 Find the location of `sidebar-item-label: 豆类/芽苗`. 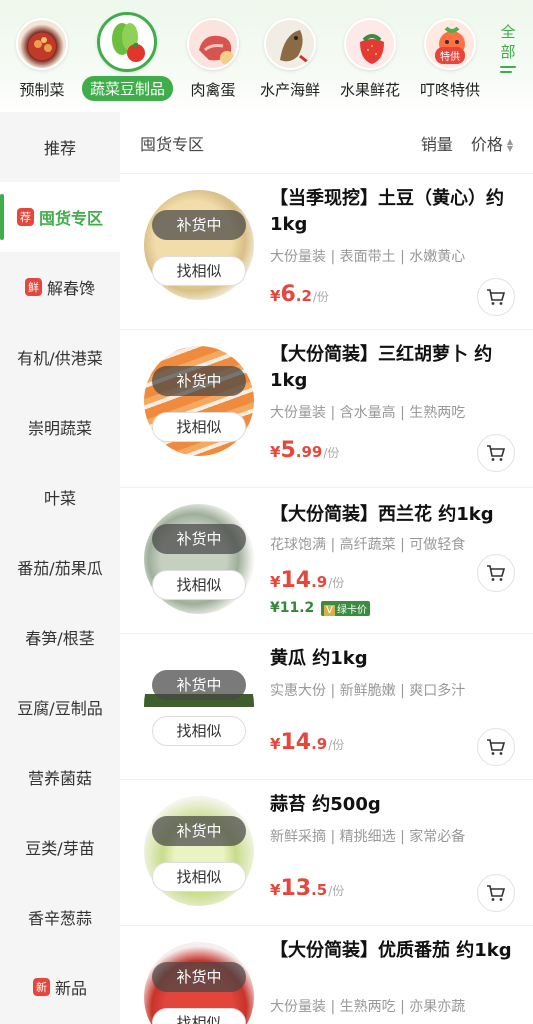

sidebar-item-label: 豆类/芽苗 is located at coordinates (60, 848).